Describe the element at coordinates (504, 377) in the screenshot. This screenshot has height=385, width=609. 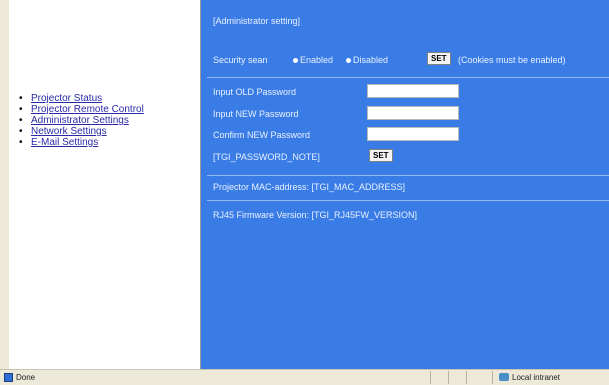
I see `intranet-zone-icon` at that location.